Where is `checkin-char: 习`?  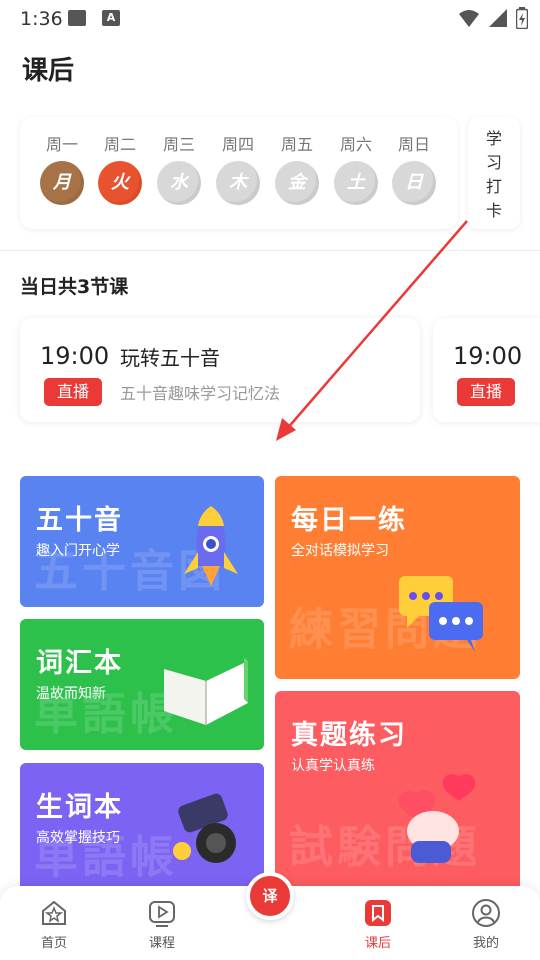 checkin-char: 习 is located at coordinates (493, 162).